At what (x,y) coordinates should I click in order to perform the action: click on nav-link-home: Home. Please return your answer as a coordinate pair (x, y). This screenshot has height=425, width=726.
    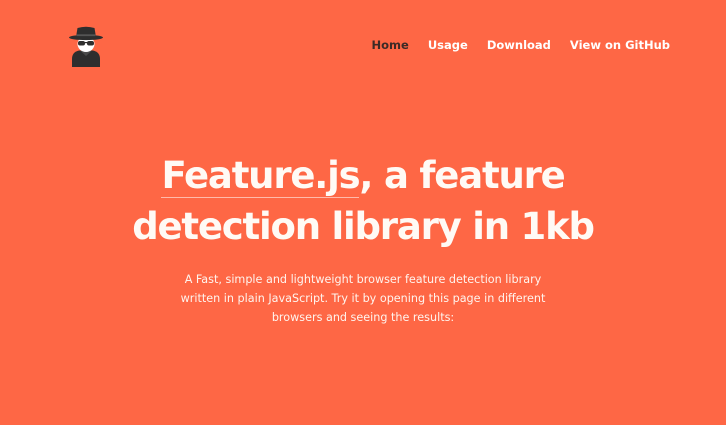
    Looking at the image, I should click on (390, 45).